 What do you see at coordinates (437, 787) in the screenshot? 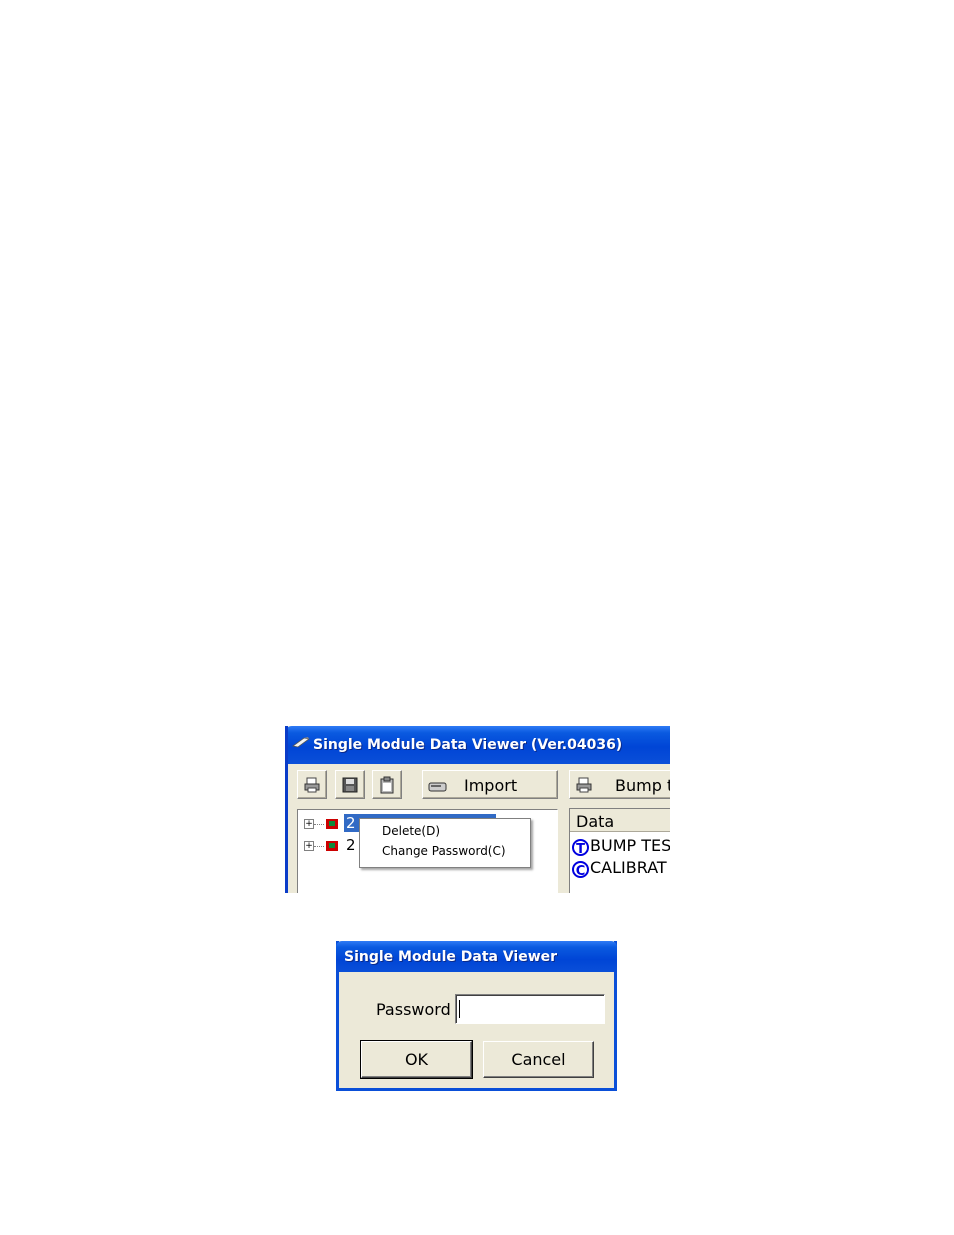
I see `import-device-icon` at bounding box center [437, 787].